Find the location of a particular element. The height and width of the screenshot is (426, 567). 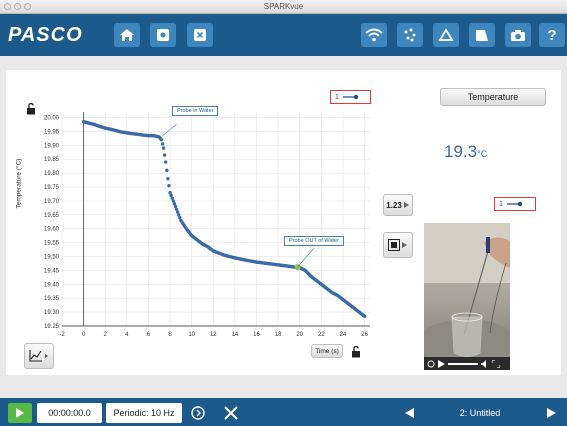

temperature-readout: 19.3°C is located at coordinates (465, 152).